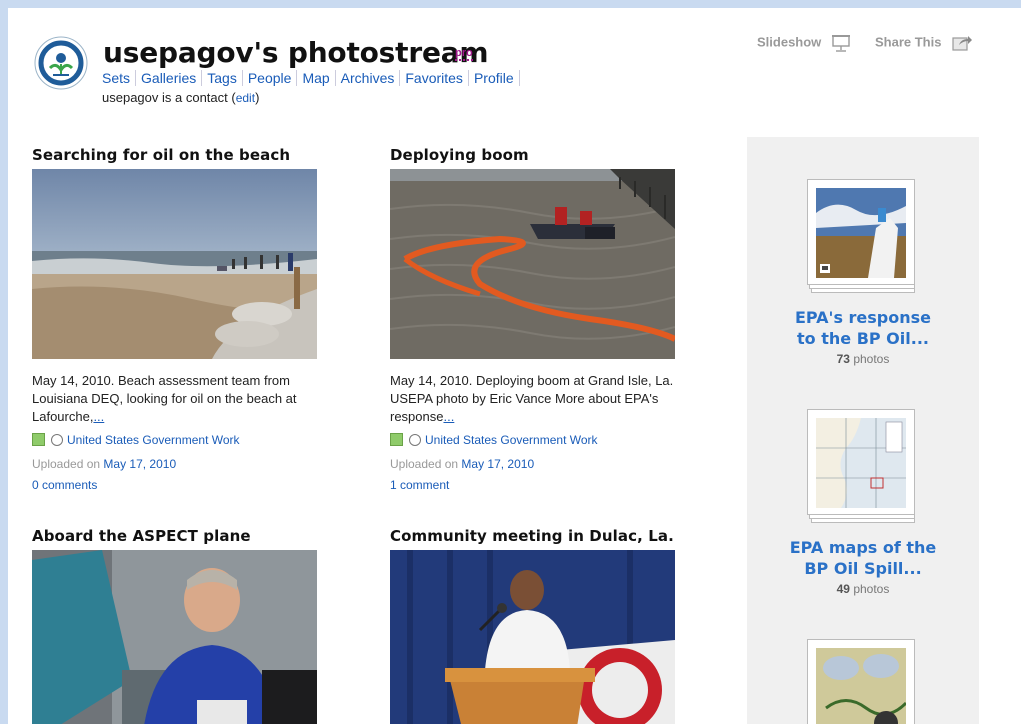  I want to click on photo-card: Aboard the ASPECT plane, so click(187, 625).